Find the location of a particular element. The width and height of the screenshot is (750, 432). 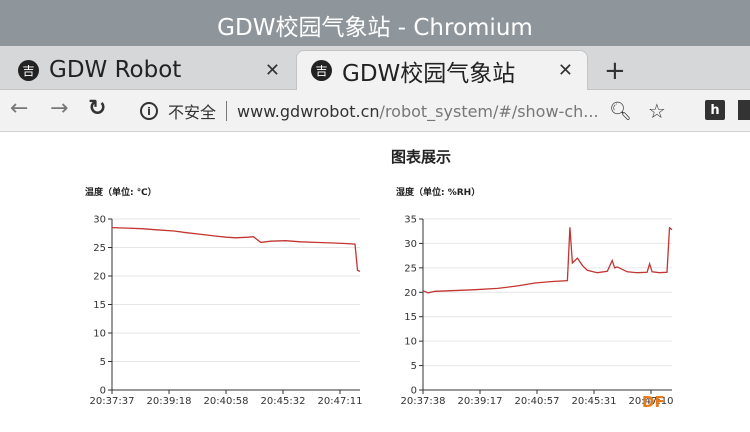

x-tick-label: 20:39:17 is located at coordinates (480, 401).